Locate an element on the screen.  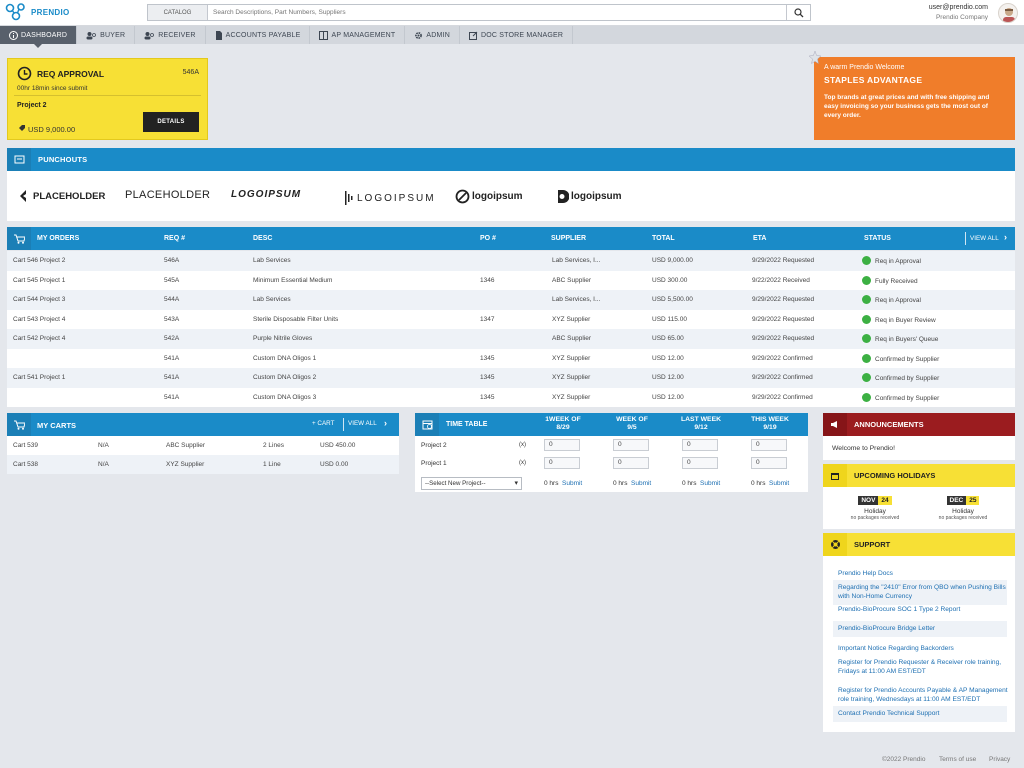
cell-supplier: XYZ Supplier is located at coordinates (571, 397).